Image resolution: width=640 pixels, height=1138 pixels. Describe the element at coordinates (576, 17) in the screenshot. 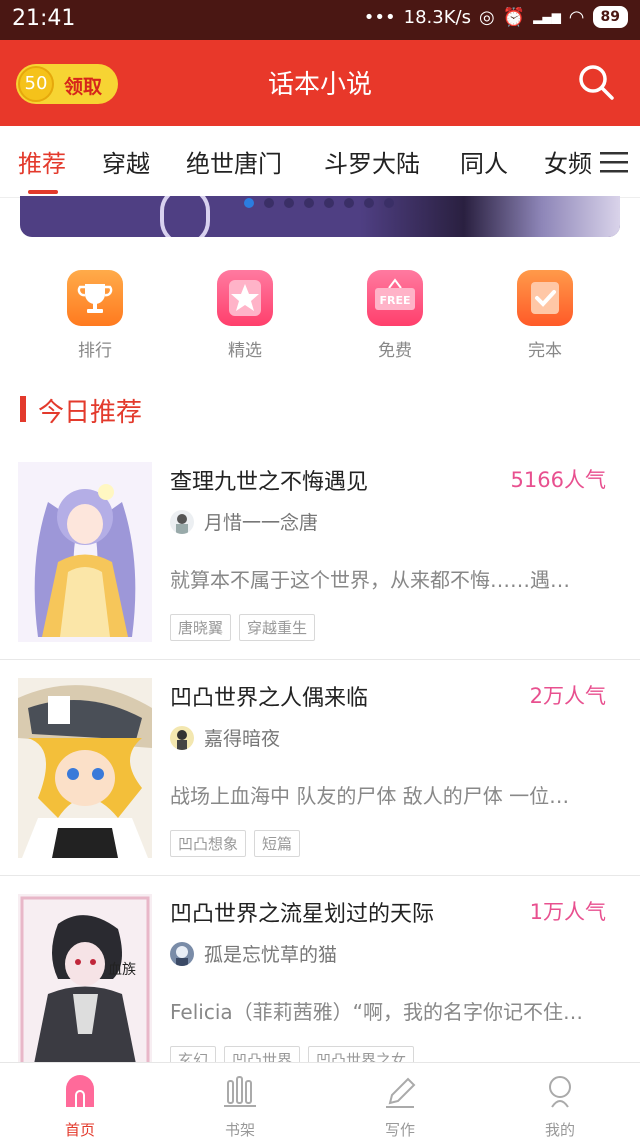

I see `wifi-icon: ◠` at that location.